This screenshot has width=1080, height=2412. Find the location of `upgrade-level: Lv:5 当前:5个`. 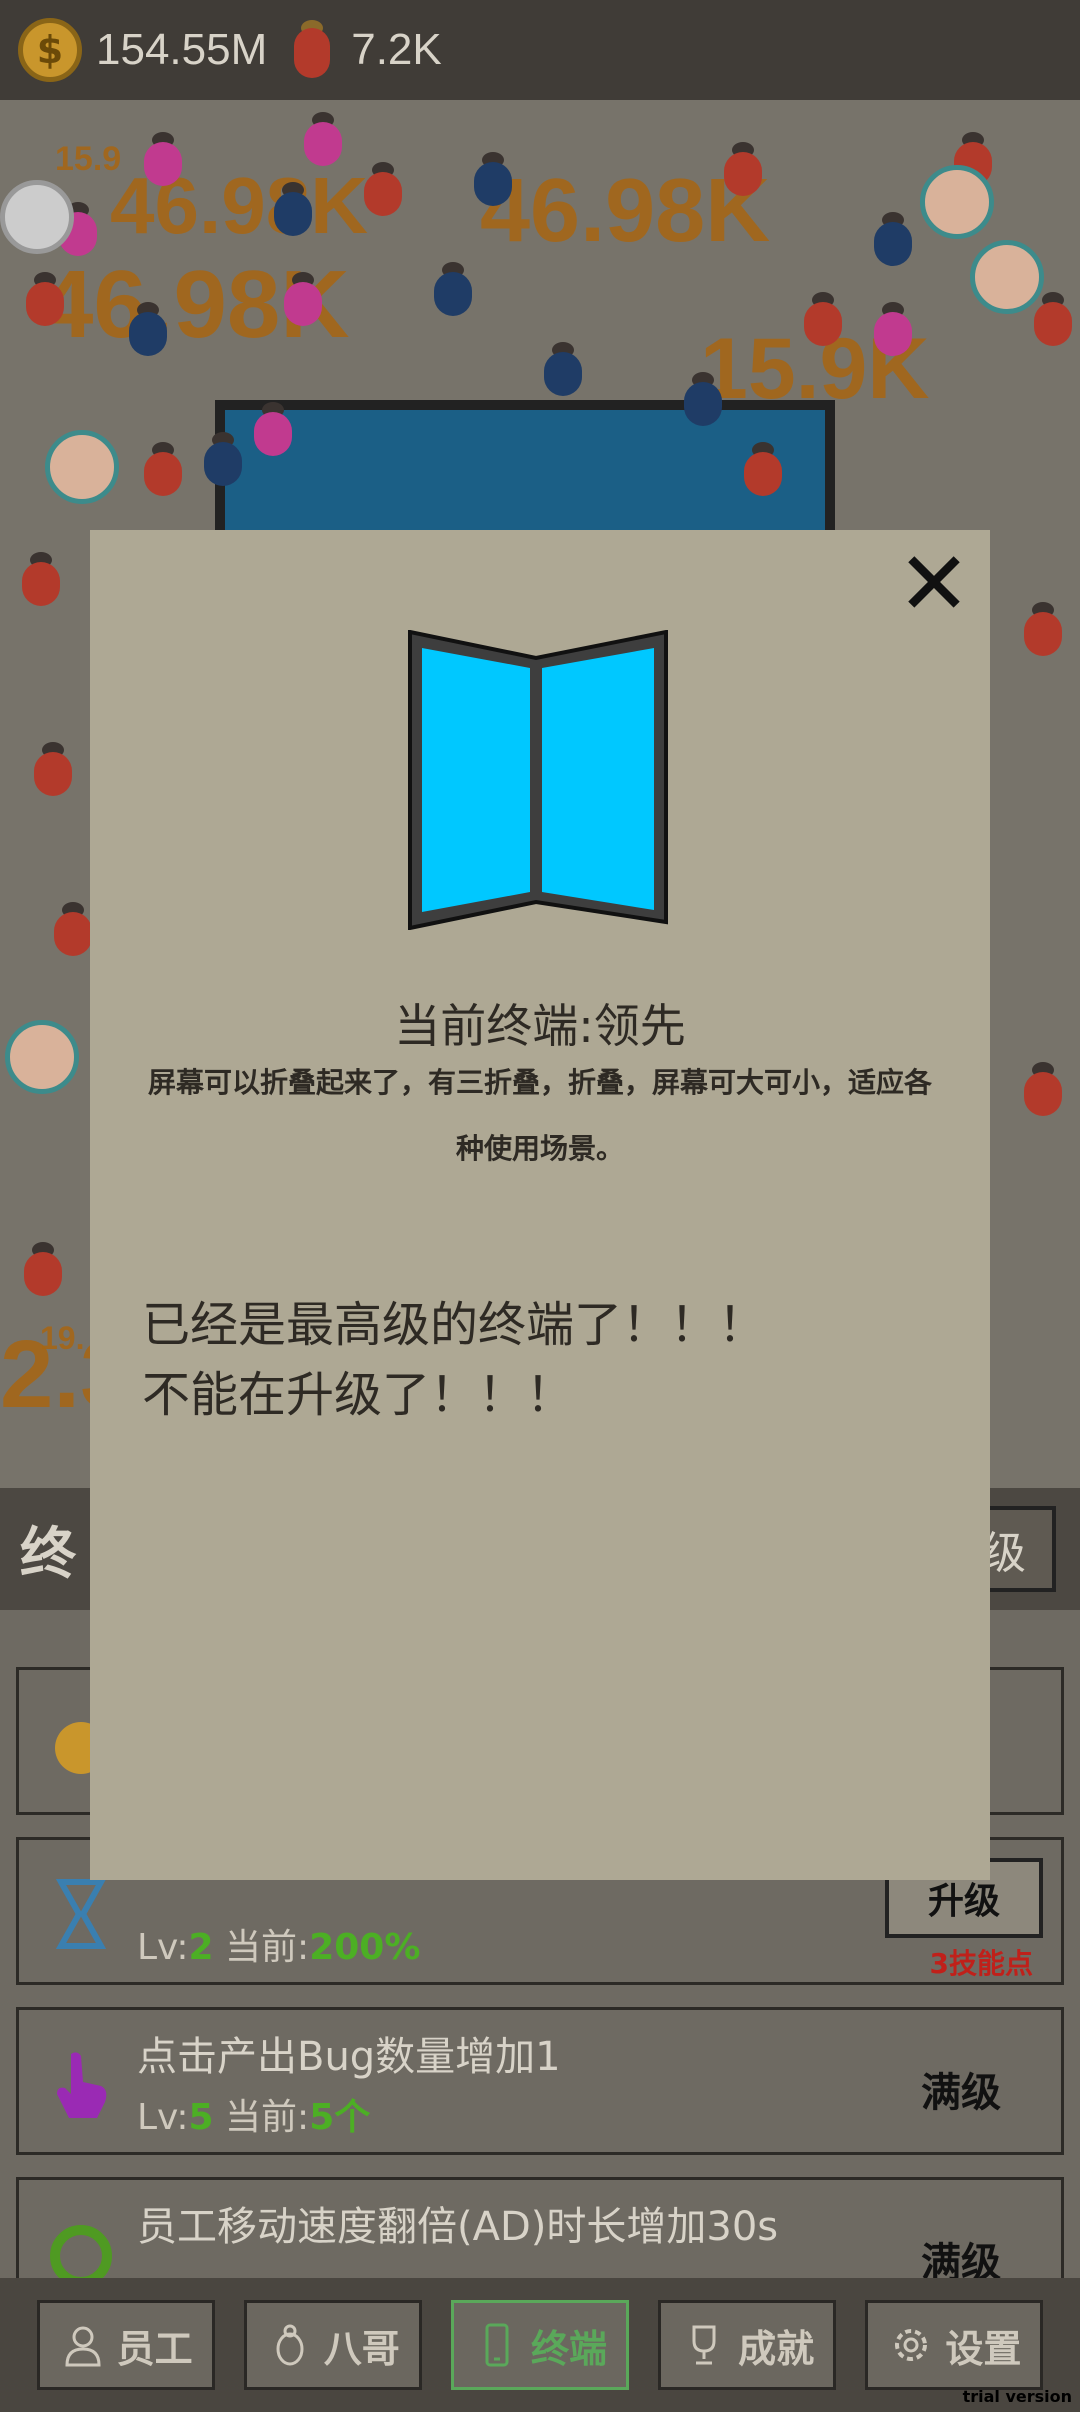

upgrade-level: Lv:5 当前:5个 is located at coordinates (254, 2117).